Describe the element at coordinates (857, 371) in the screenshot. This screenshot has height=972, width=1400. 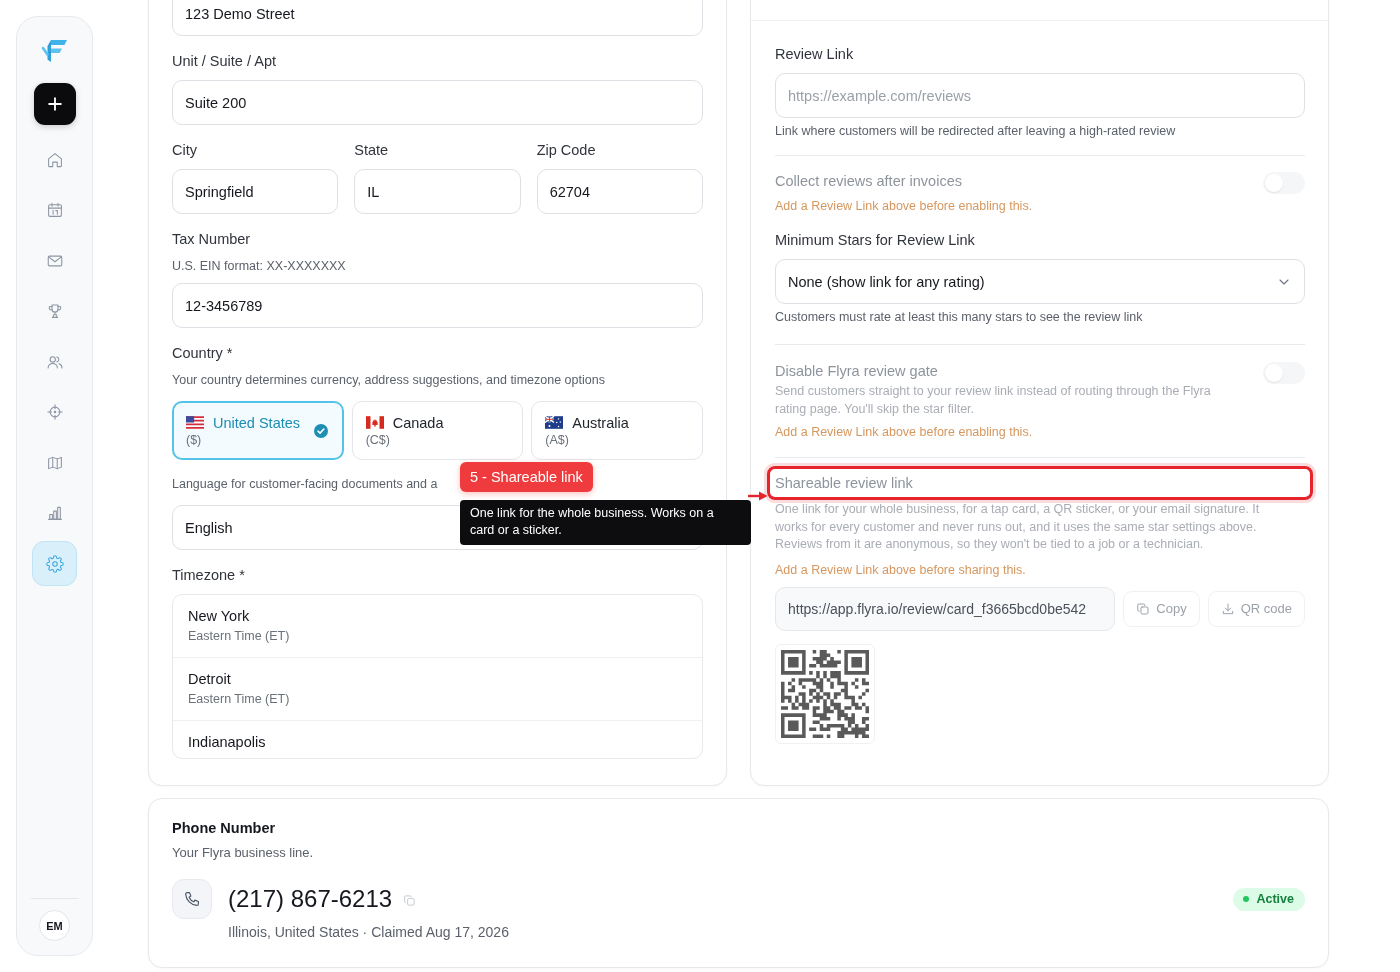
I see `setting-title: Disable Flyra review gate` at that location.